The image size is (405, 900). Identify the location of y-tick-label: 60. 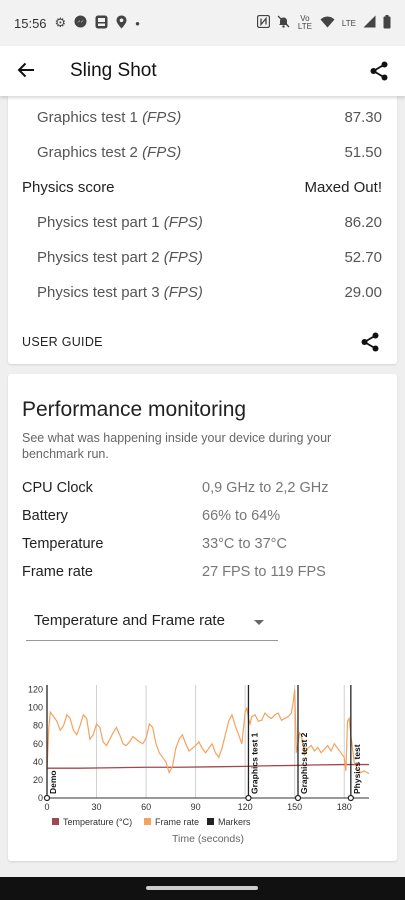
(38, 744).